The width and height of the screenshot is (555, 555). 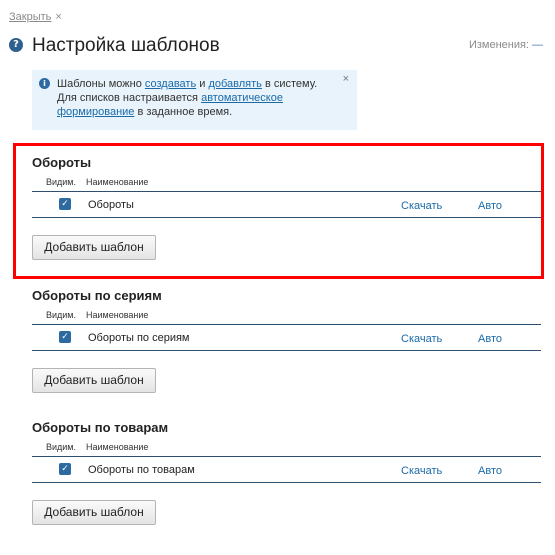 I want to click on info-icon: i, so click(x=44, y=83).